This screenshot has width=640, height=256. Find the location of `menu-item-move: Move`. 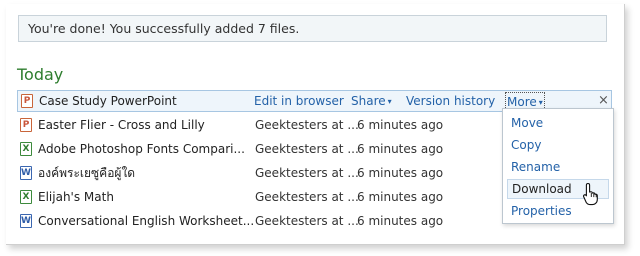

menu-item-move: Move is located at coordinates (558, 123).